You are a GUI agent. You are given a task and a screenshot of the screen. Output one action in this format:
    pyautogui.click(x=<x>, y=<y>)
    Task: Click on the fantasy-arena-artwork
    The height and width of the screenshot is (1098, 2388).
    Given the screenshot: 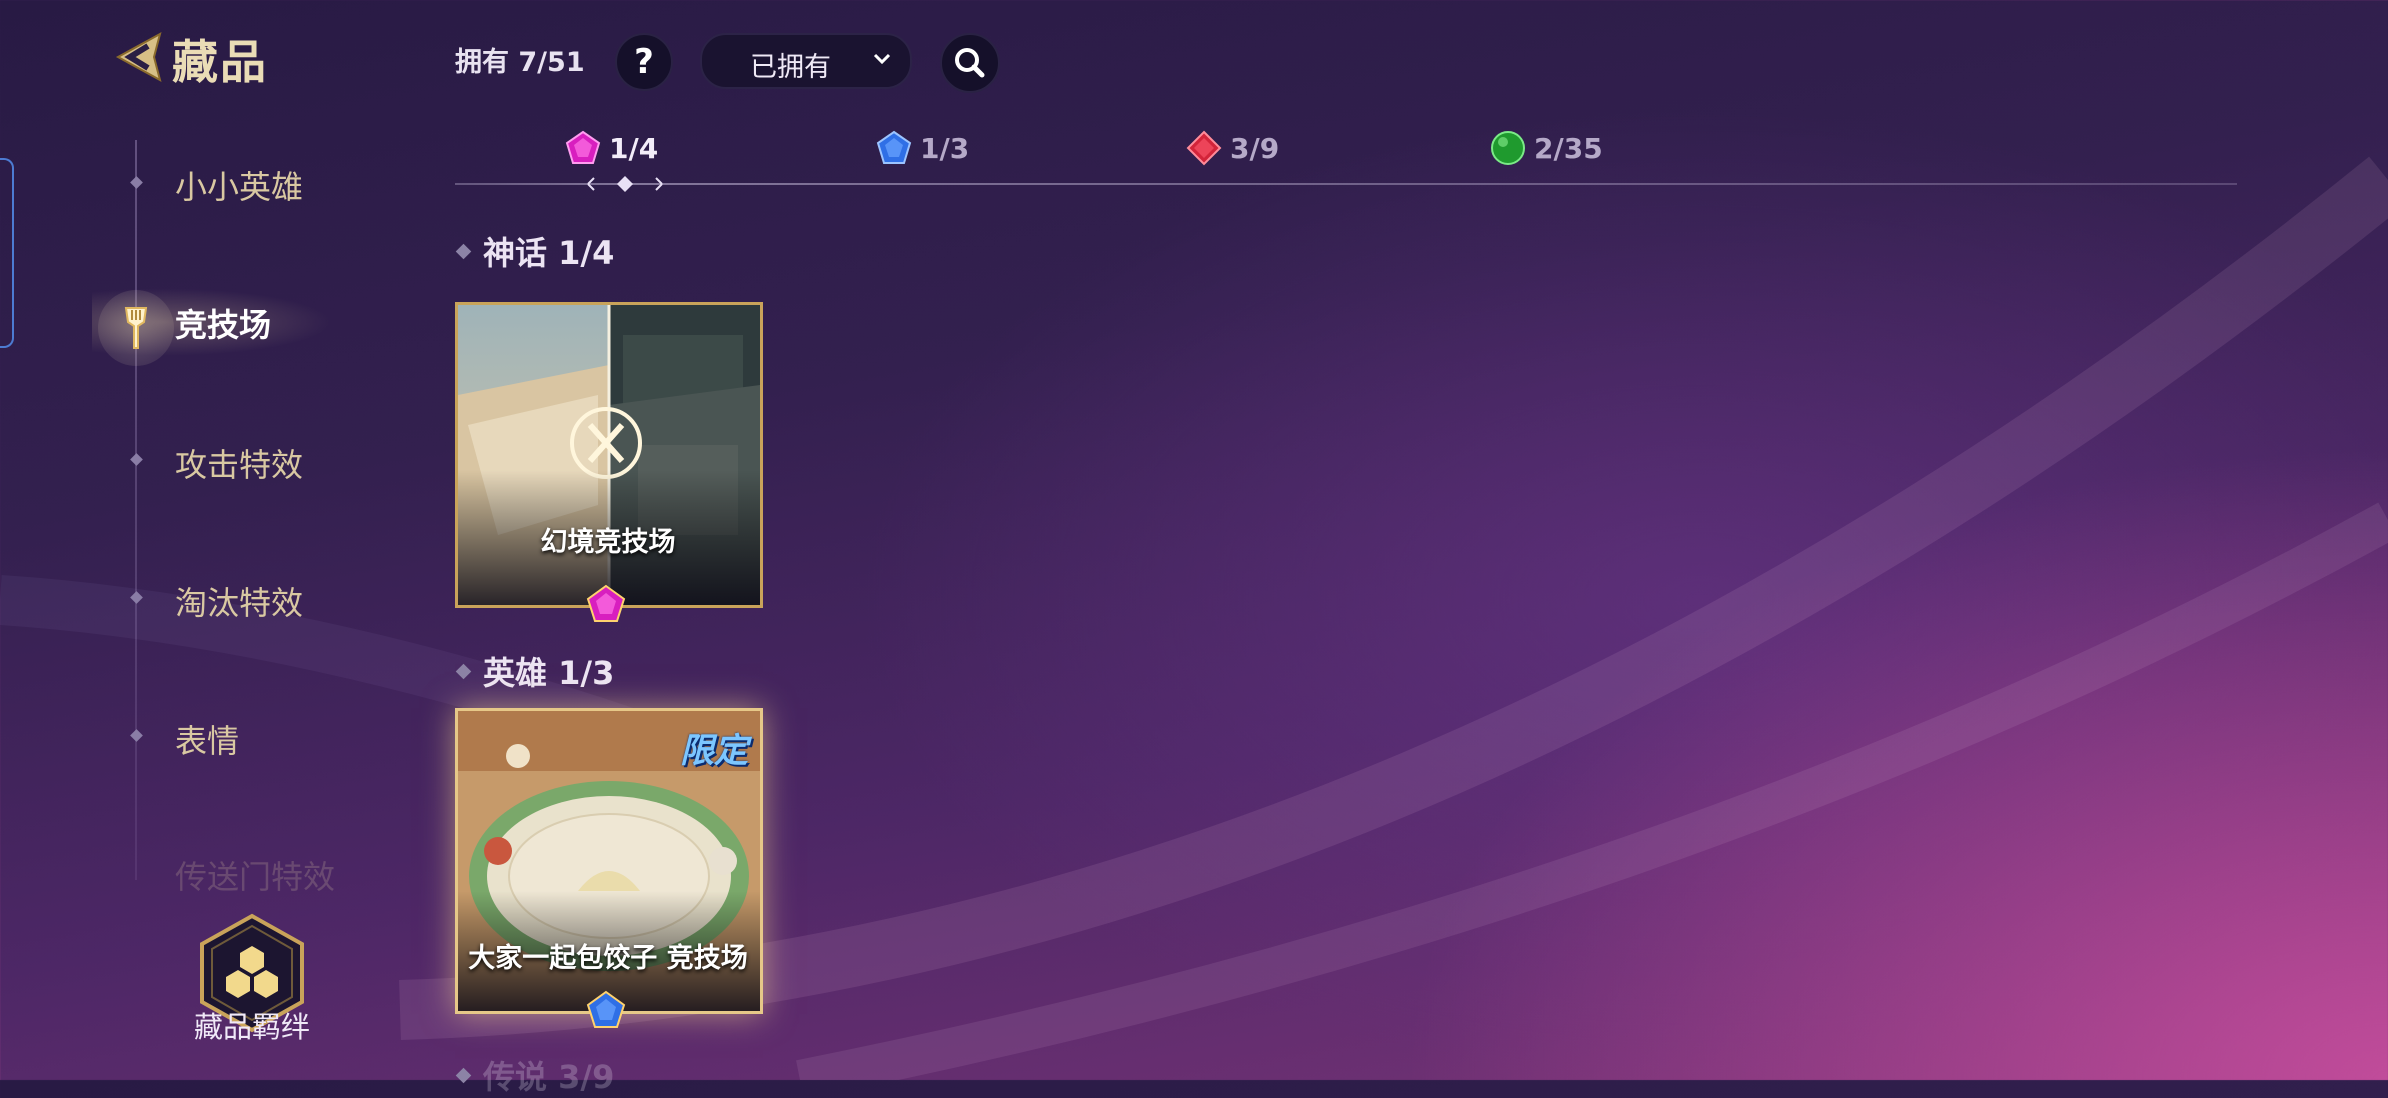 What is the action you would take?
    pyautogui.click(x=609, y=455)
    